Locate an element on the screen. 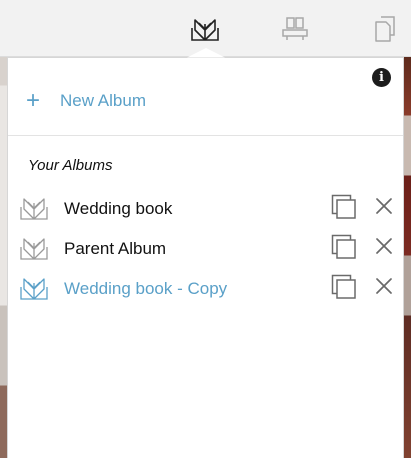  album-row: Wedding book - Copy is located at coordinates (205, 289).